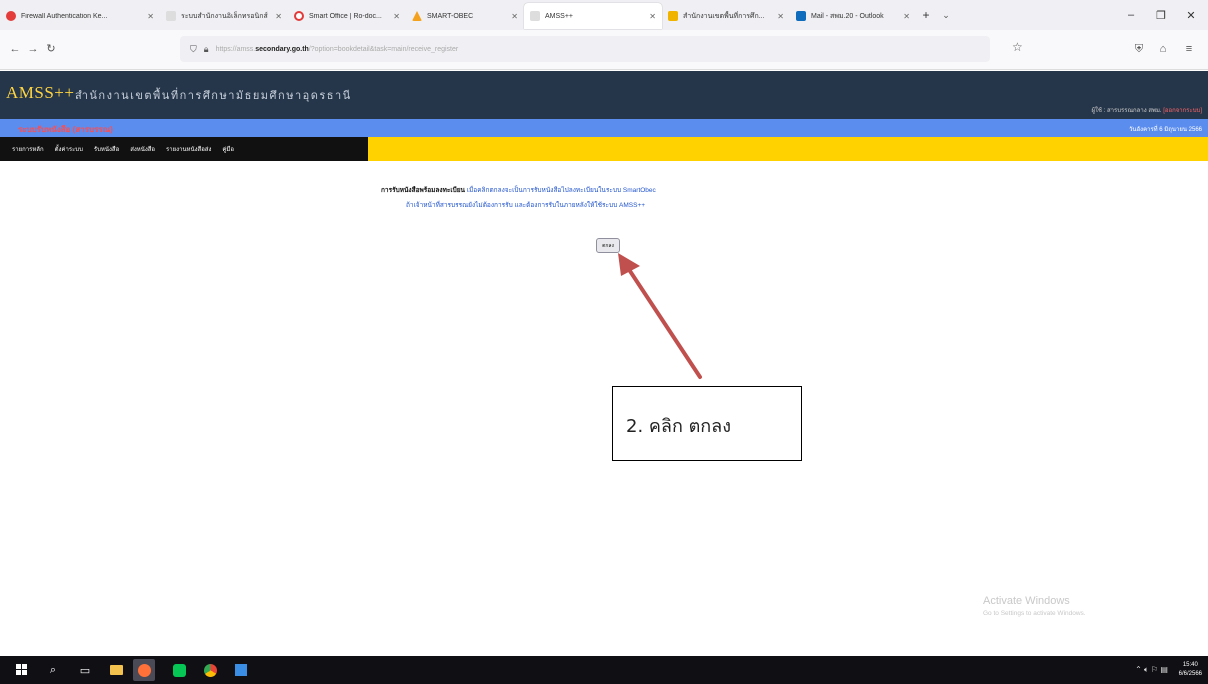 The image size is (1208, 684). I want to click on forward-icon: →, so click(33, 49).